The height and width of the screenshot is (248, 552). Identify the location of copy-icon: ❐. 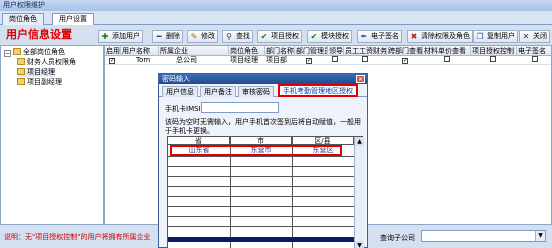
(480, 36).